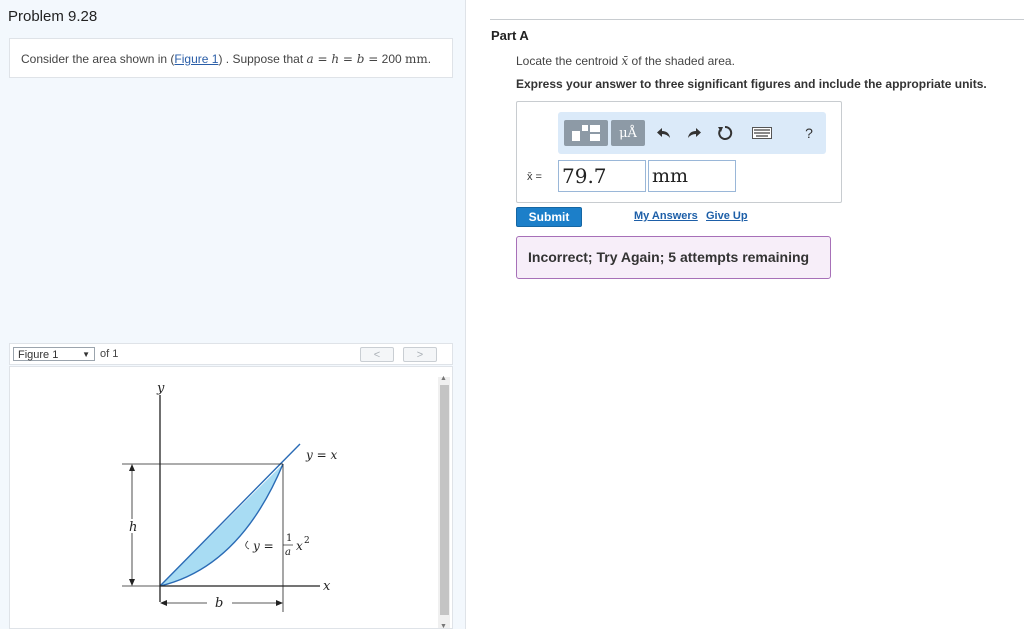 This screenshot has height=629, width=1024. Describe the element at coordinates (132, 582) in the screenshot. I see `h-arrow-bottom-icon` at that location.